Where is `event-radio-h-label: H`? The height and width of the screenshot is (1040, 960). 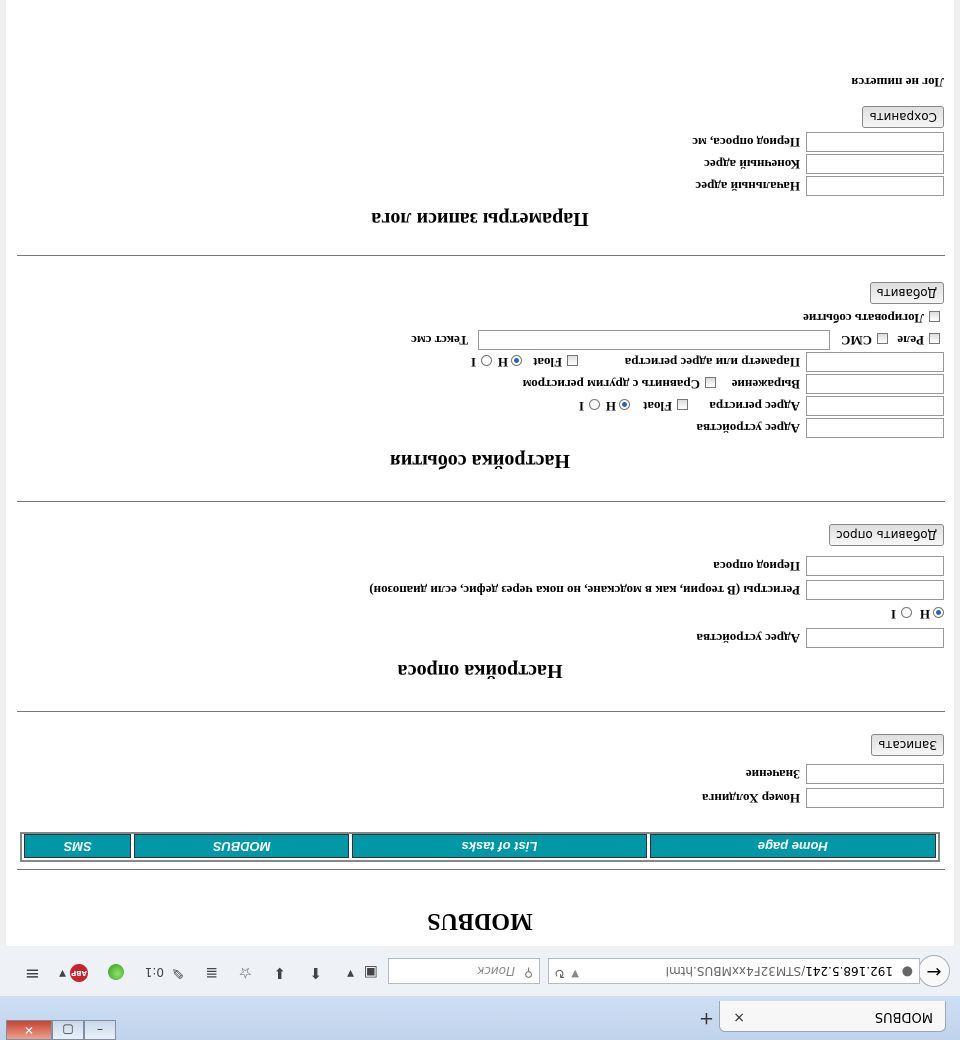
event-radio-h-label: H is located at coordinates (610, 406).